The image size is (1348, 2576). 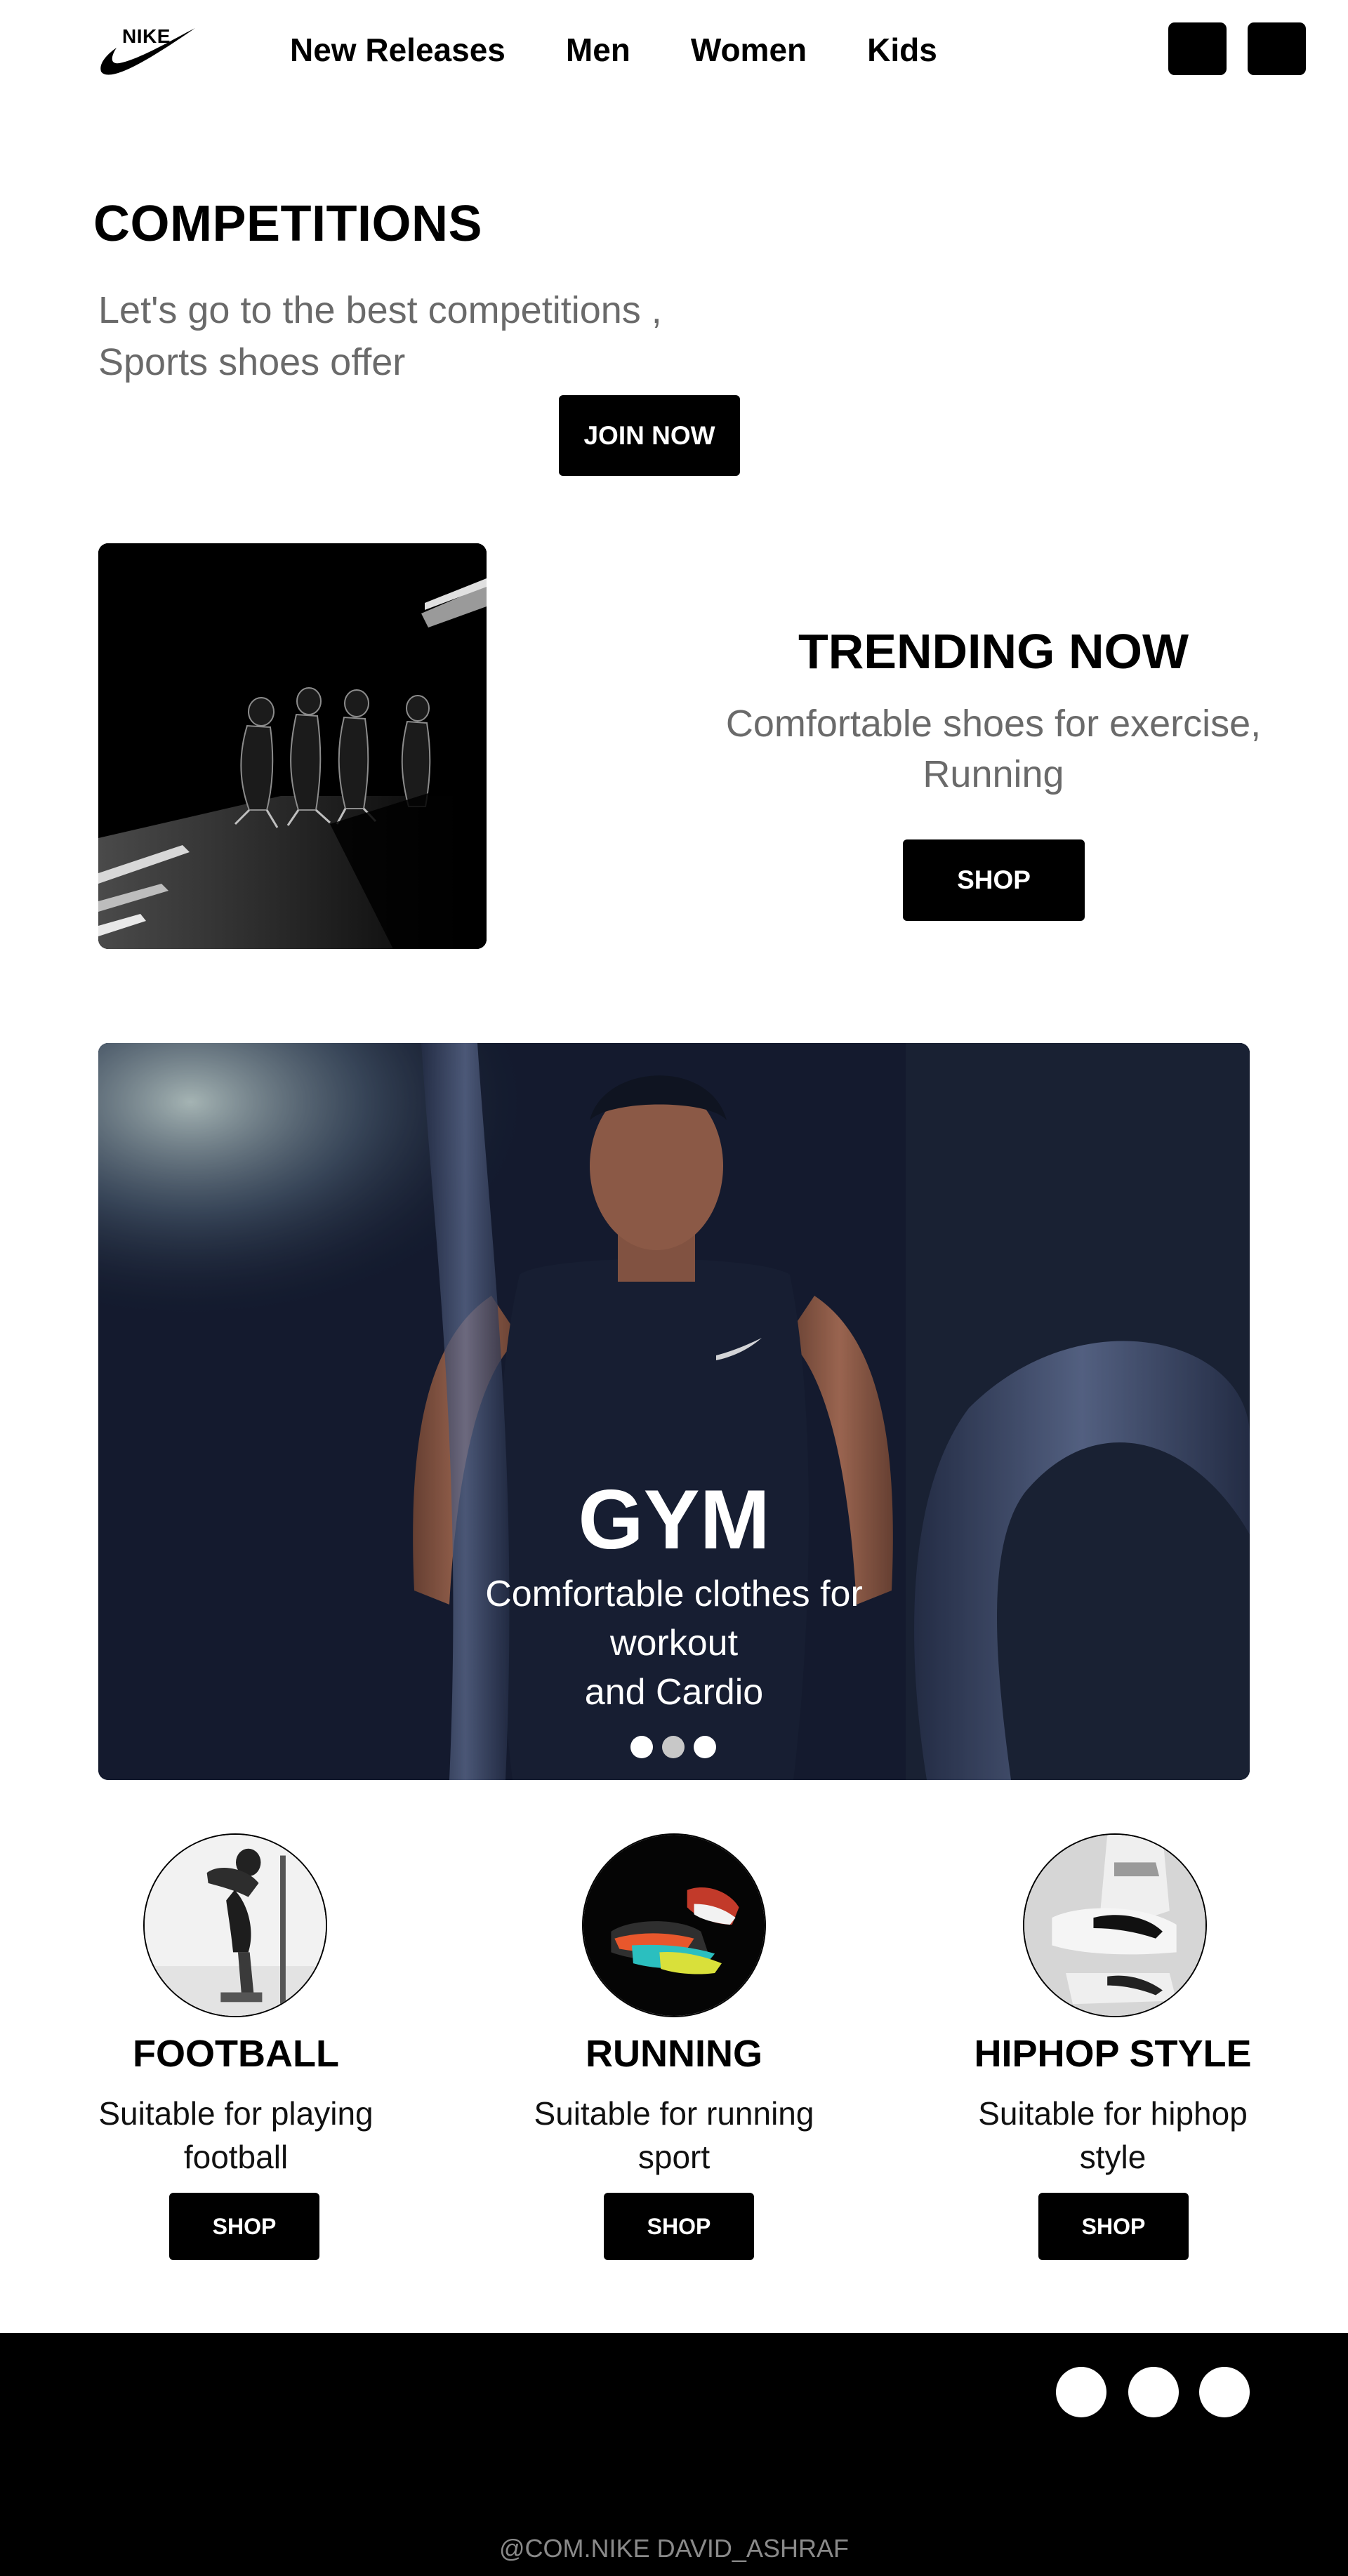 What do you see at coordinates (235, 2136) in the screenshot?
I see `football-description: Suitable for playing football` at bounding box center [235, 2136].